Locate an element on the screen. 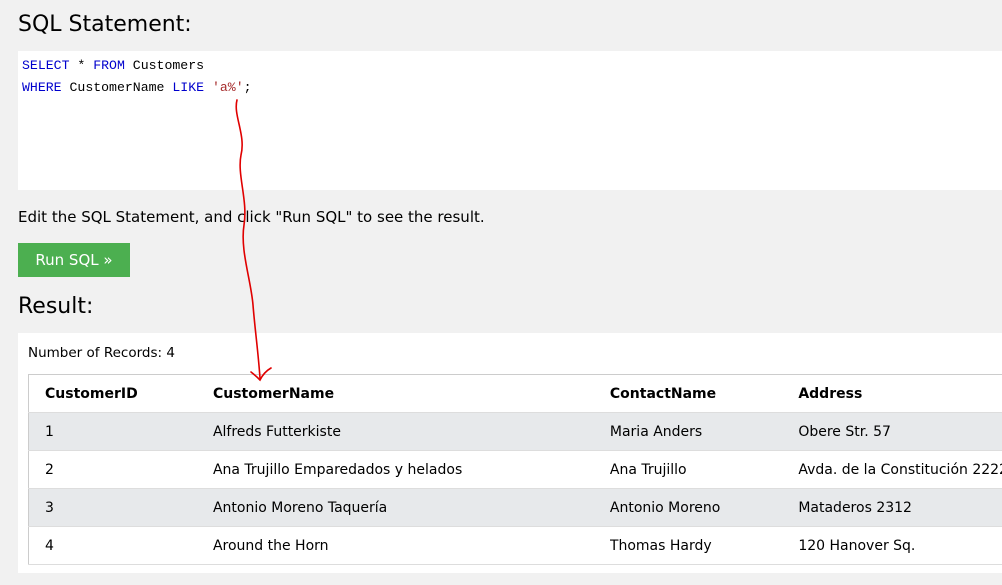 The image size is (1002, 585). cell-customername: Alfreds Futterkiste is located at coordinates (276, 431).